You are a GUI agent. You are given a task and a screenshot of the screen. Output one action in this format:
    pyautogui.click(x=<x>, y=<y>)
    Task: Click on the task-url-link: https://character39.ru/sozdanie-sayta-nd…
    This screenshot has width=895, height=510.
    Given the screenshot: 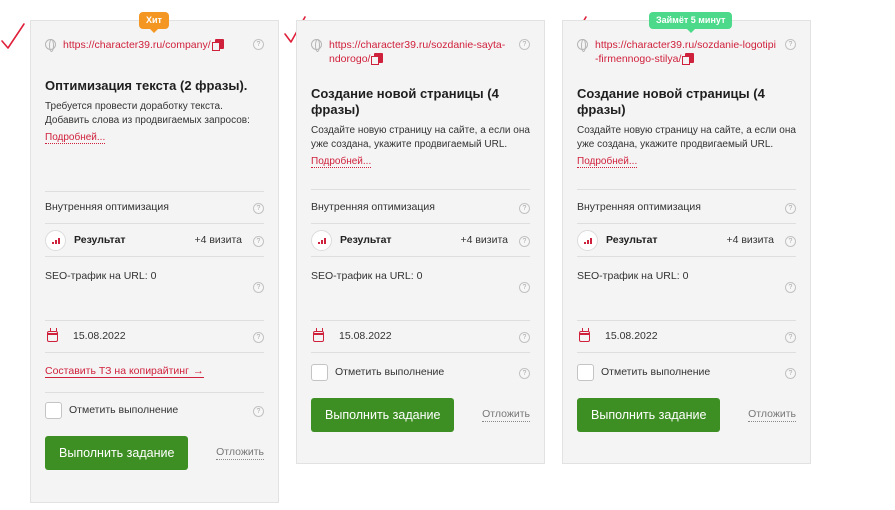 What is the action you would take?
    pyautogui.click(x=417, y=52)
    